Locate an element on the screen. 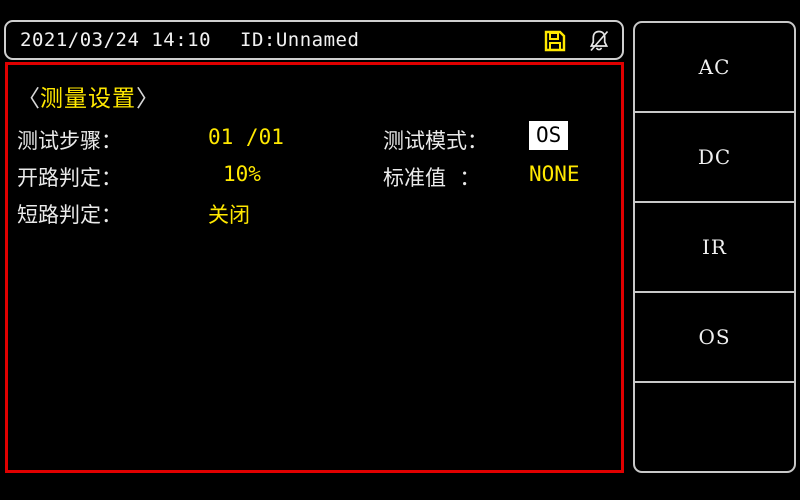  softkey-ir: IR is located at coordinates (714, 248).